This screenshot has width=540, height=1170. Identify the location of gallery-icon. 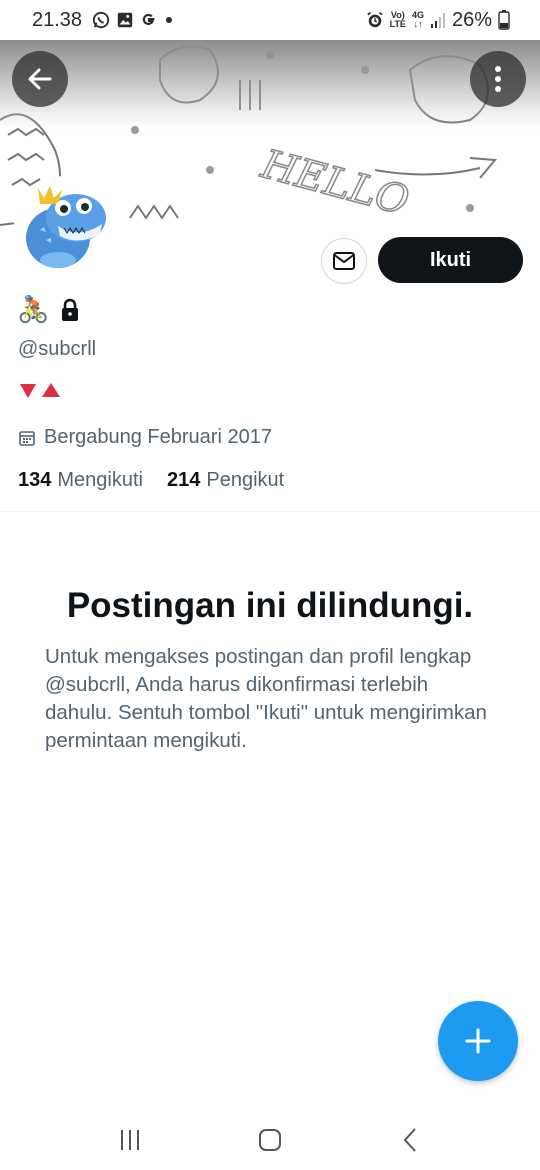
(125, 20).